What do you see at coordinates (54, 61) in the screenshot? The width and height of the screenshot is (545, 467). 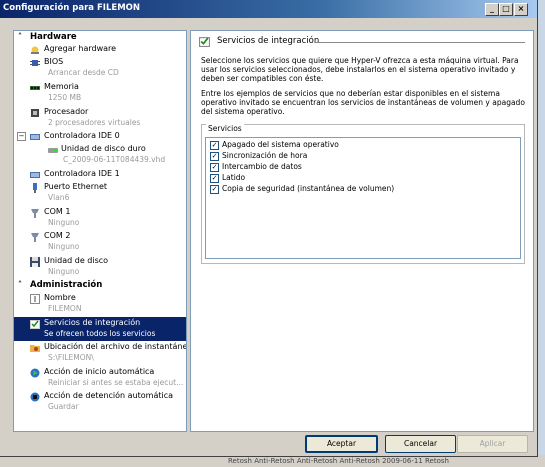 I see `tree-item-label: BIOS` at bounding box center [54, 61].